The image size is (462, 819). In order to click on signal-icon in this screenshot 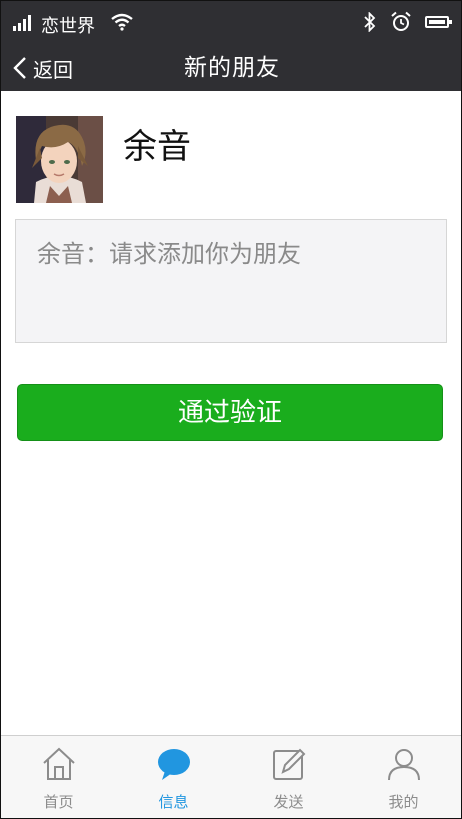, I will do `click(24, 23)`.